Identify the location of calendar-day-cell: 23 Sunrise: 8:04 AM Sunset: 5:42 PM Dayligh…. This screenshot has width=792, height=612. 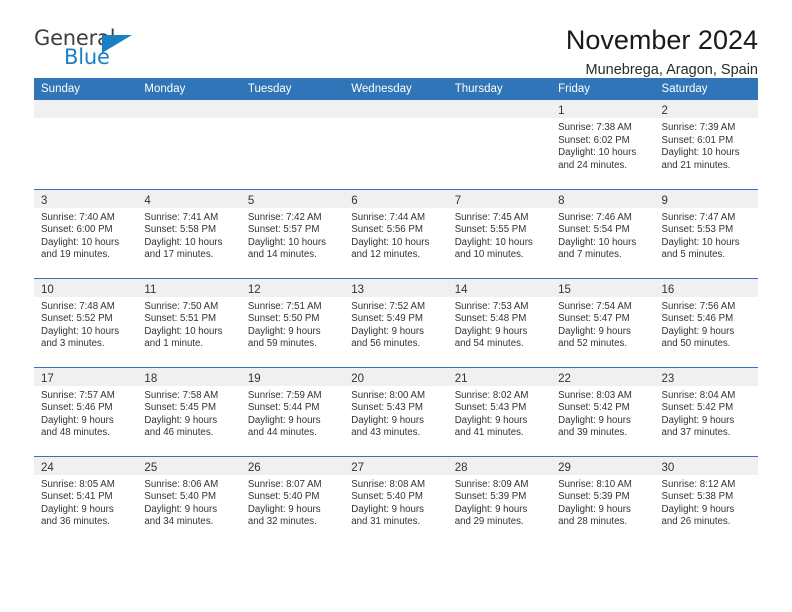
(706, 411).